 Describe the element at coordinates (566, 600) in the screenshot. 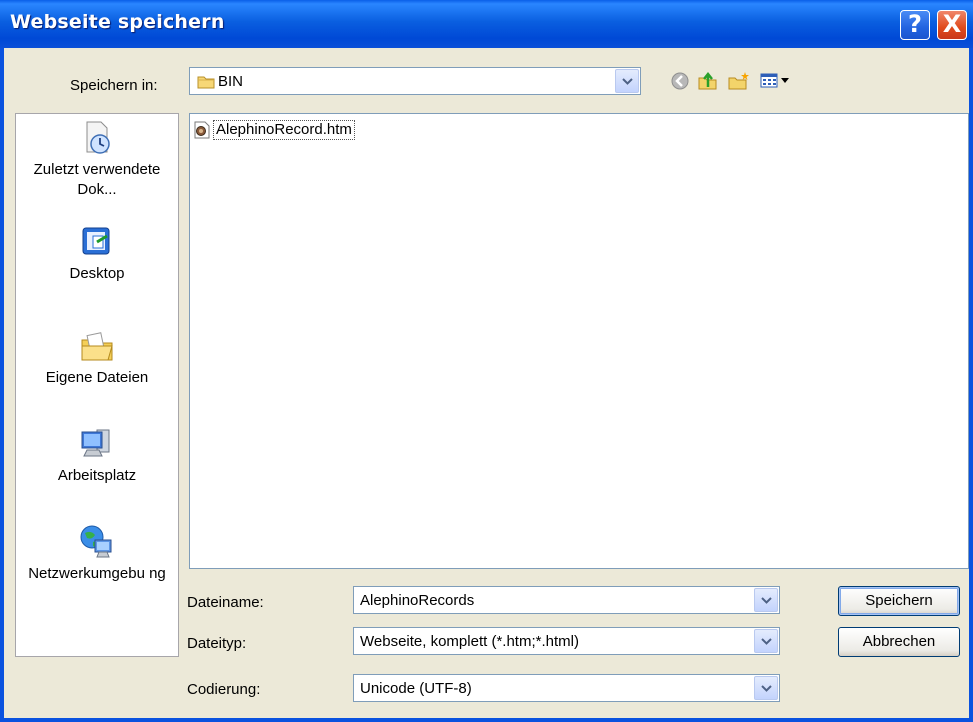

I see `filename-input: AlephinoRecords` at that location.